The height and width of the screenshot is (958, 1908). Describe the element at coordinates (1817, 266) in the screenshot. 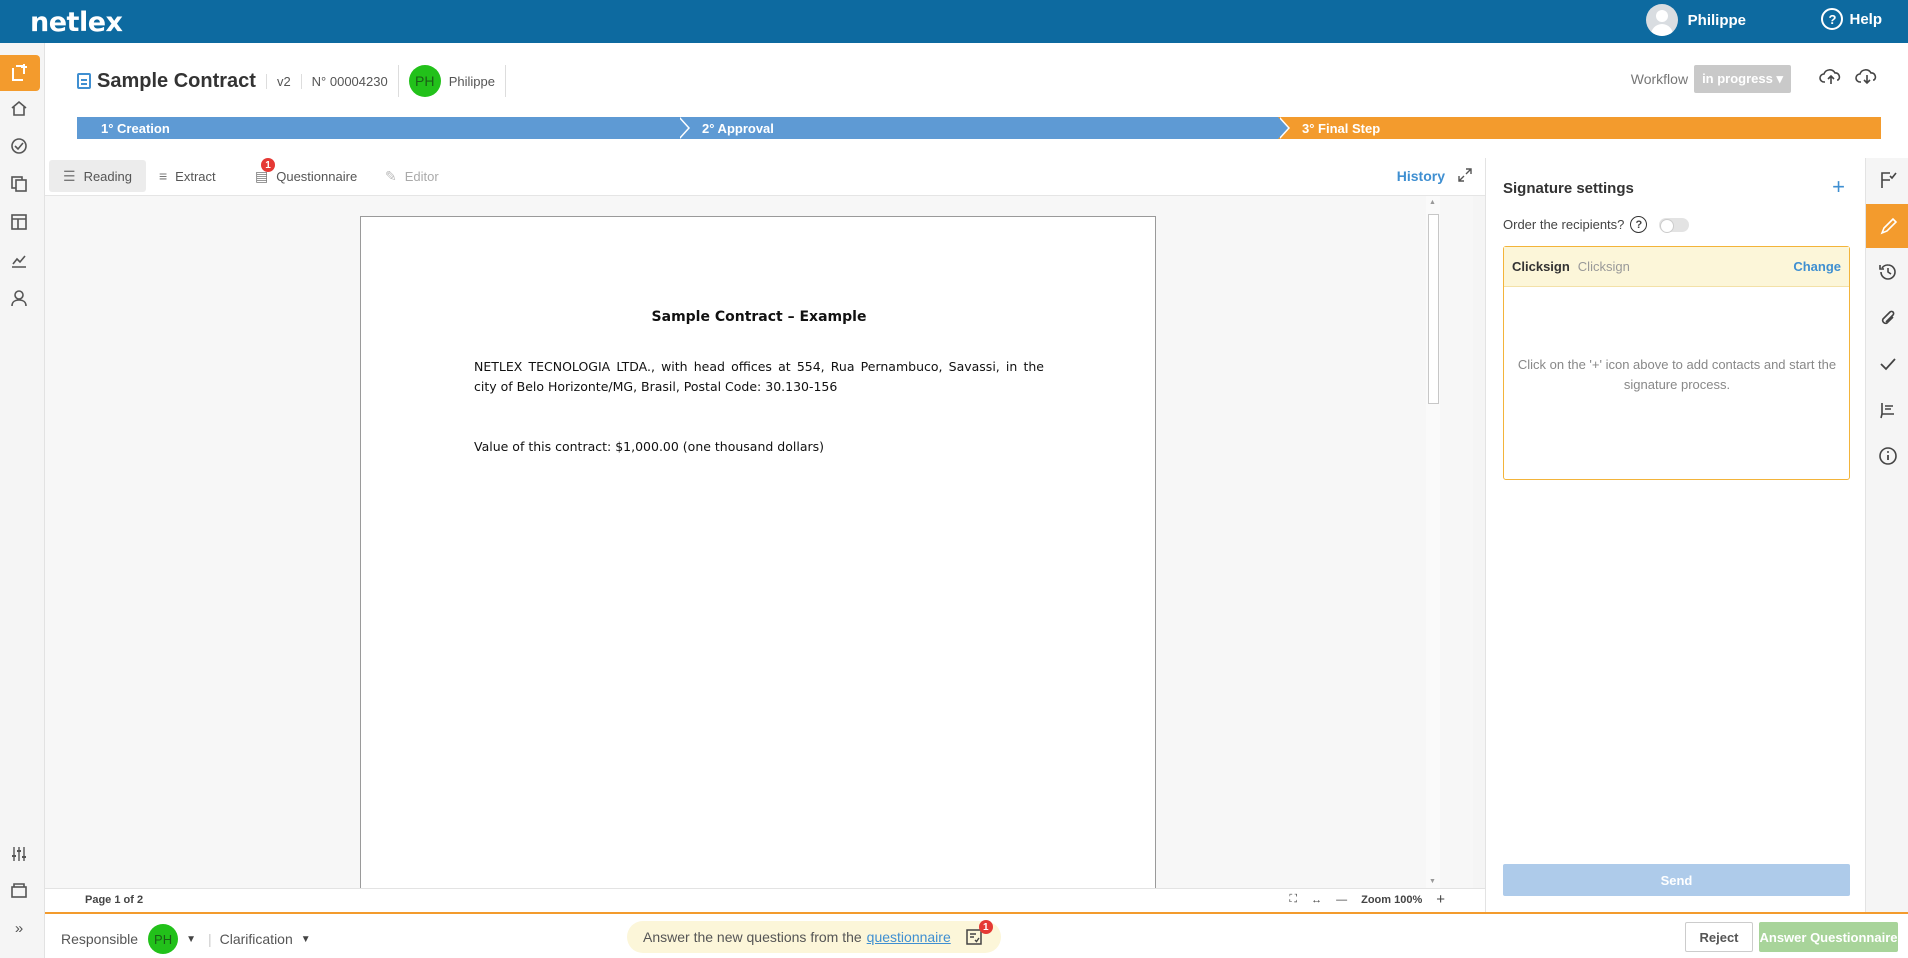

I see `change-provider-link: Change` at that location.